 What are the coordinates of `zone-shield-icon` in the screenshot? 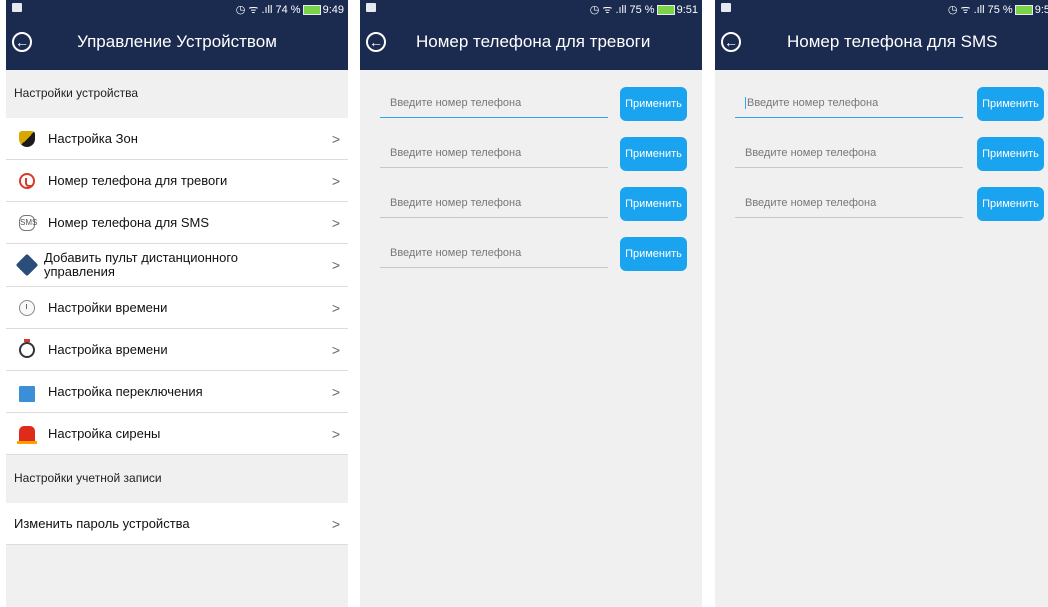 It's located at (27, 138).